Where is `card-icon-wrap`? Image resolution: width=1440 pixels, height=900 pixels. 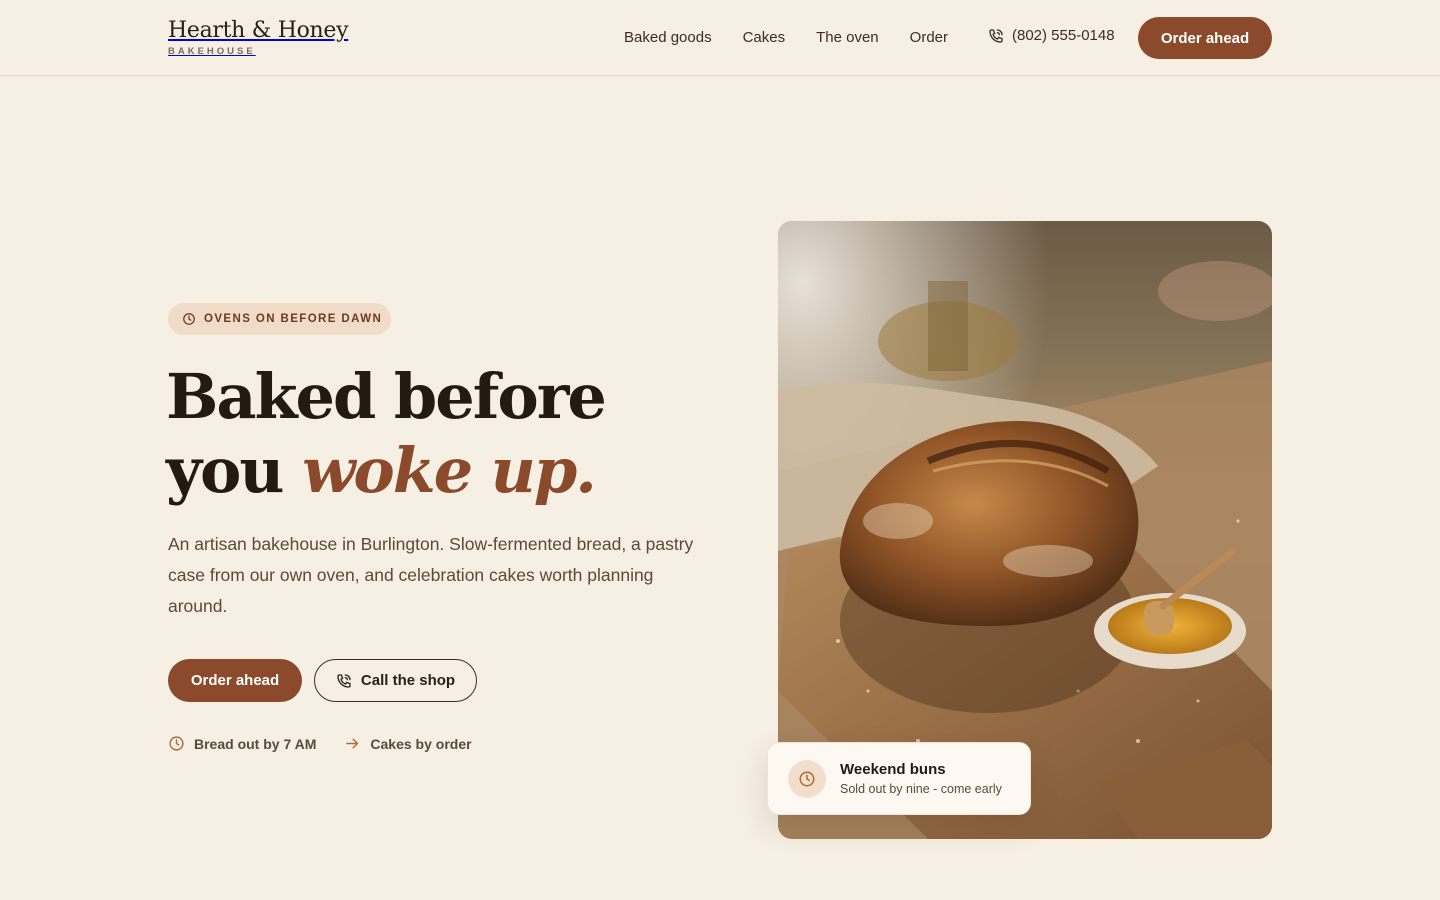
card-icon-wrap is located at coordinates (807, 778).